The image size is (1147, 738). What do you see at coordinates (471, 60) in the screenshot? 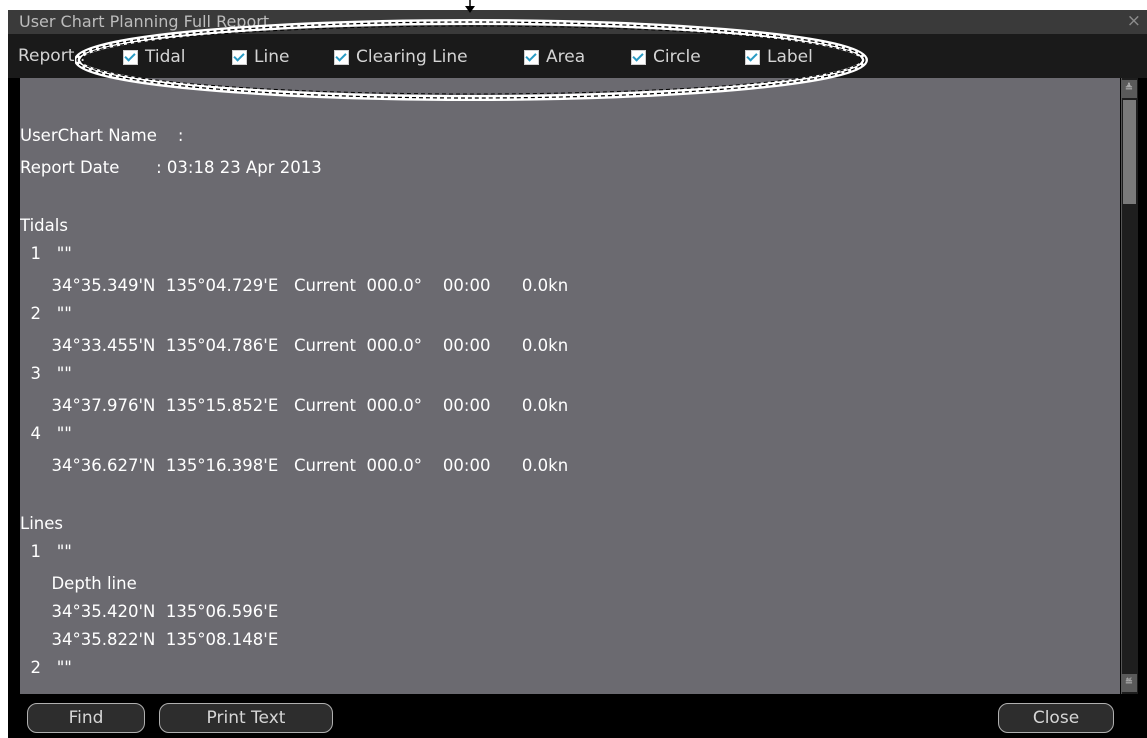
I see `highlight-ellipse` at bounding box center [471, 60].